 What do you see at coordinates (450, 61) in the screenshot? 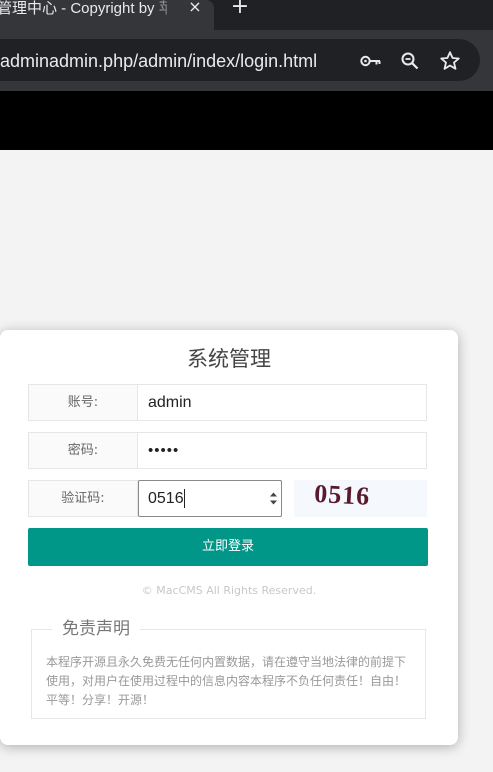
I see `star-icon` at bounding box center [450, 61].